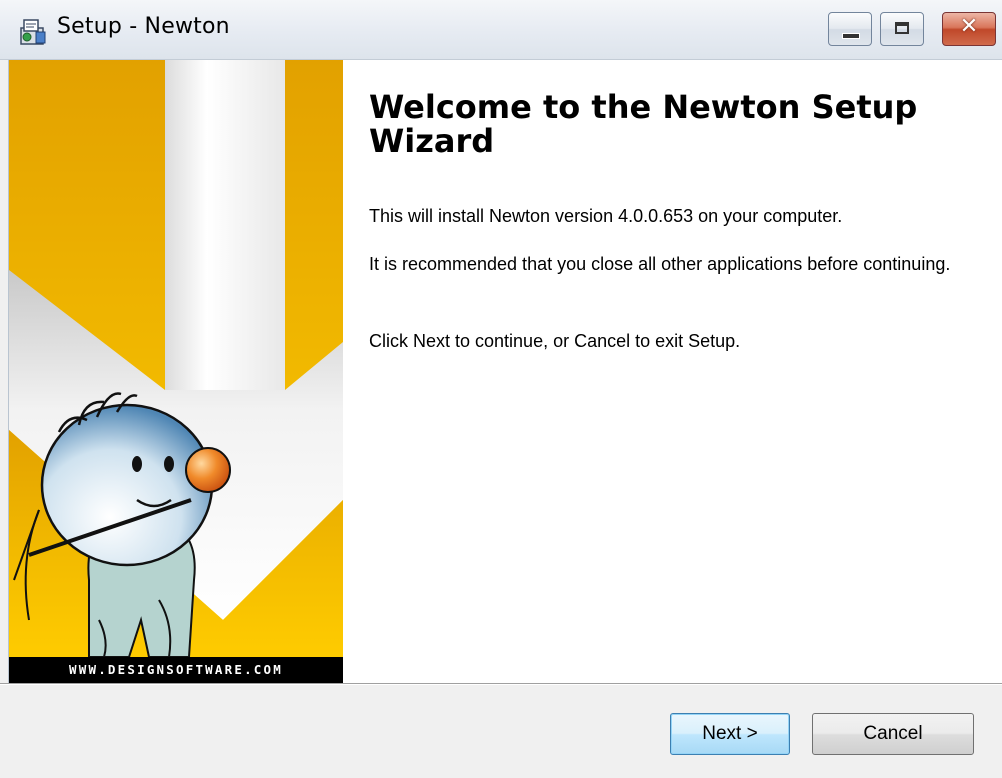  I want to click on minimize-button, so click(850, 29).